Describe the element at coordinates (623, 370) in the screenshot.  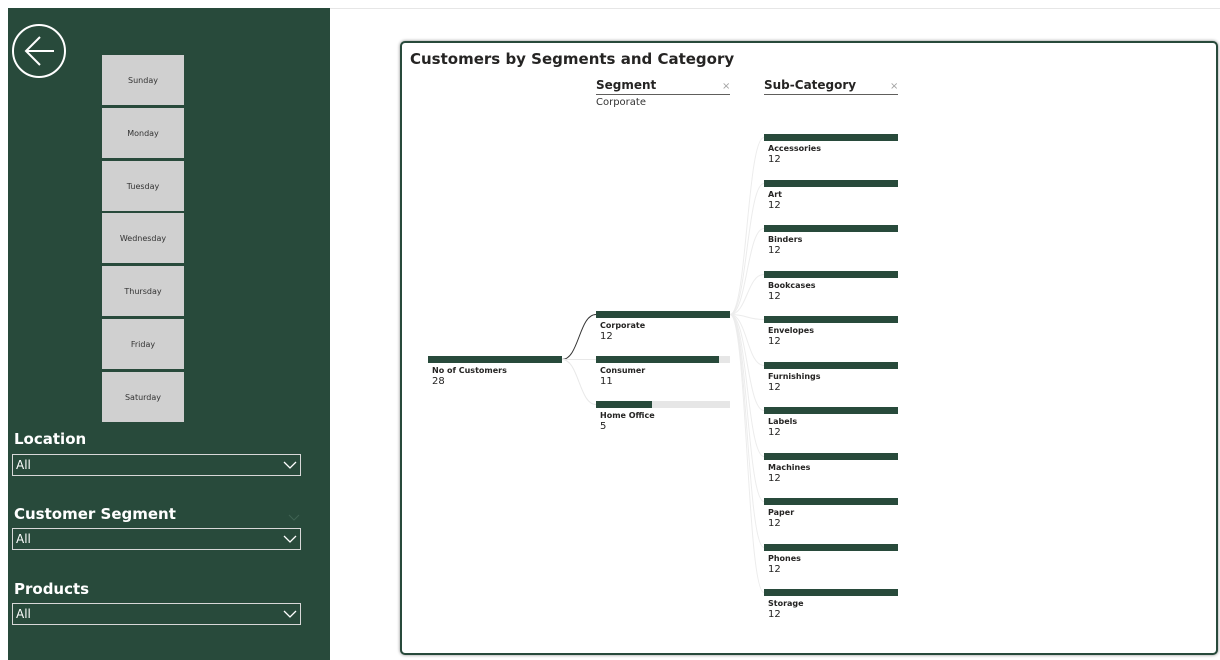
I see `node-label: Consumer` at that location.